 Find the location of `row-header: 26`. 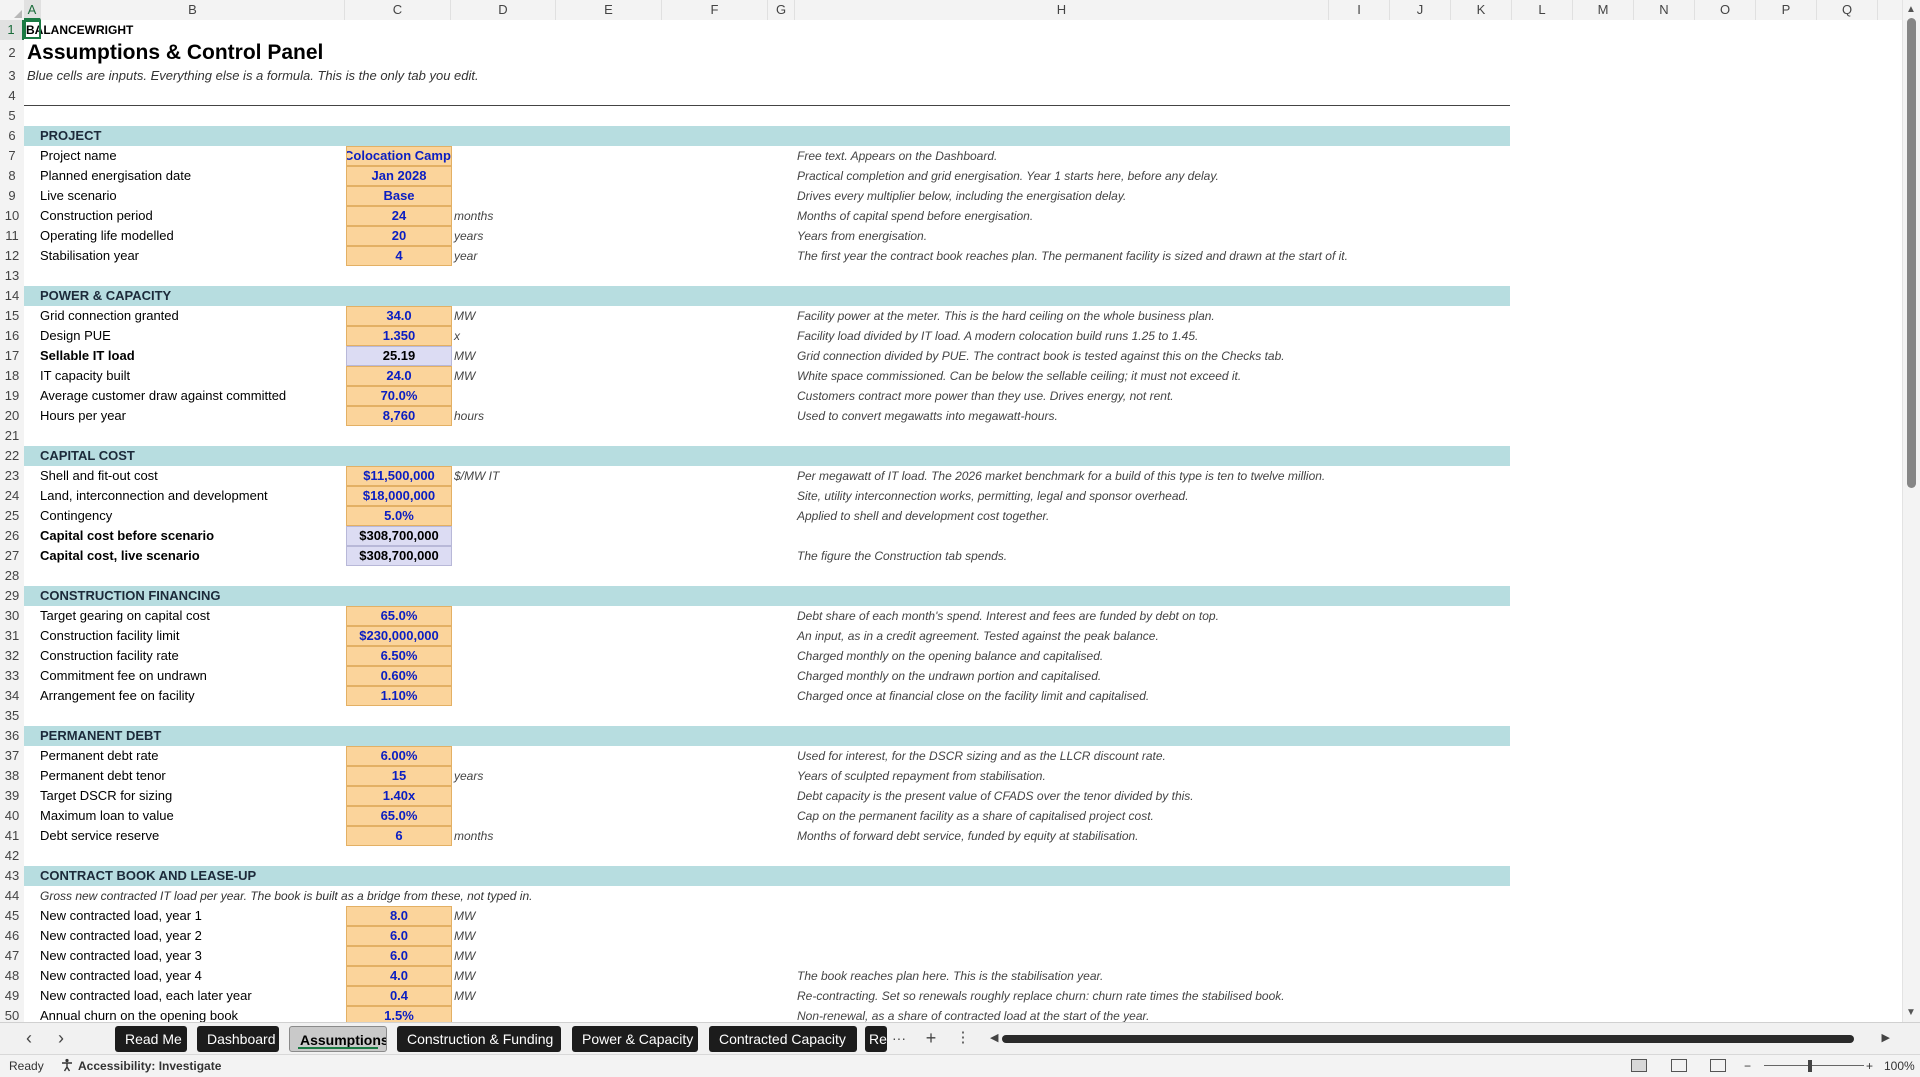

row-header: 26 is located at coordinates (12, 536).